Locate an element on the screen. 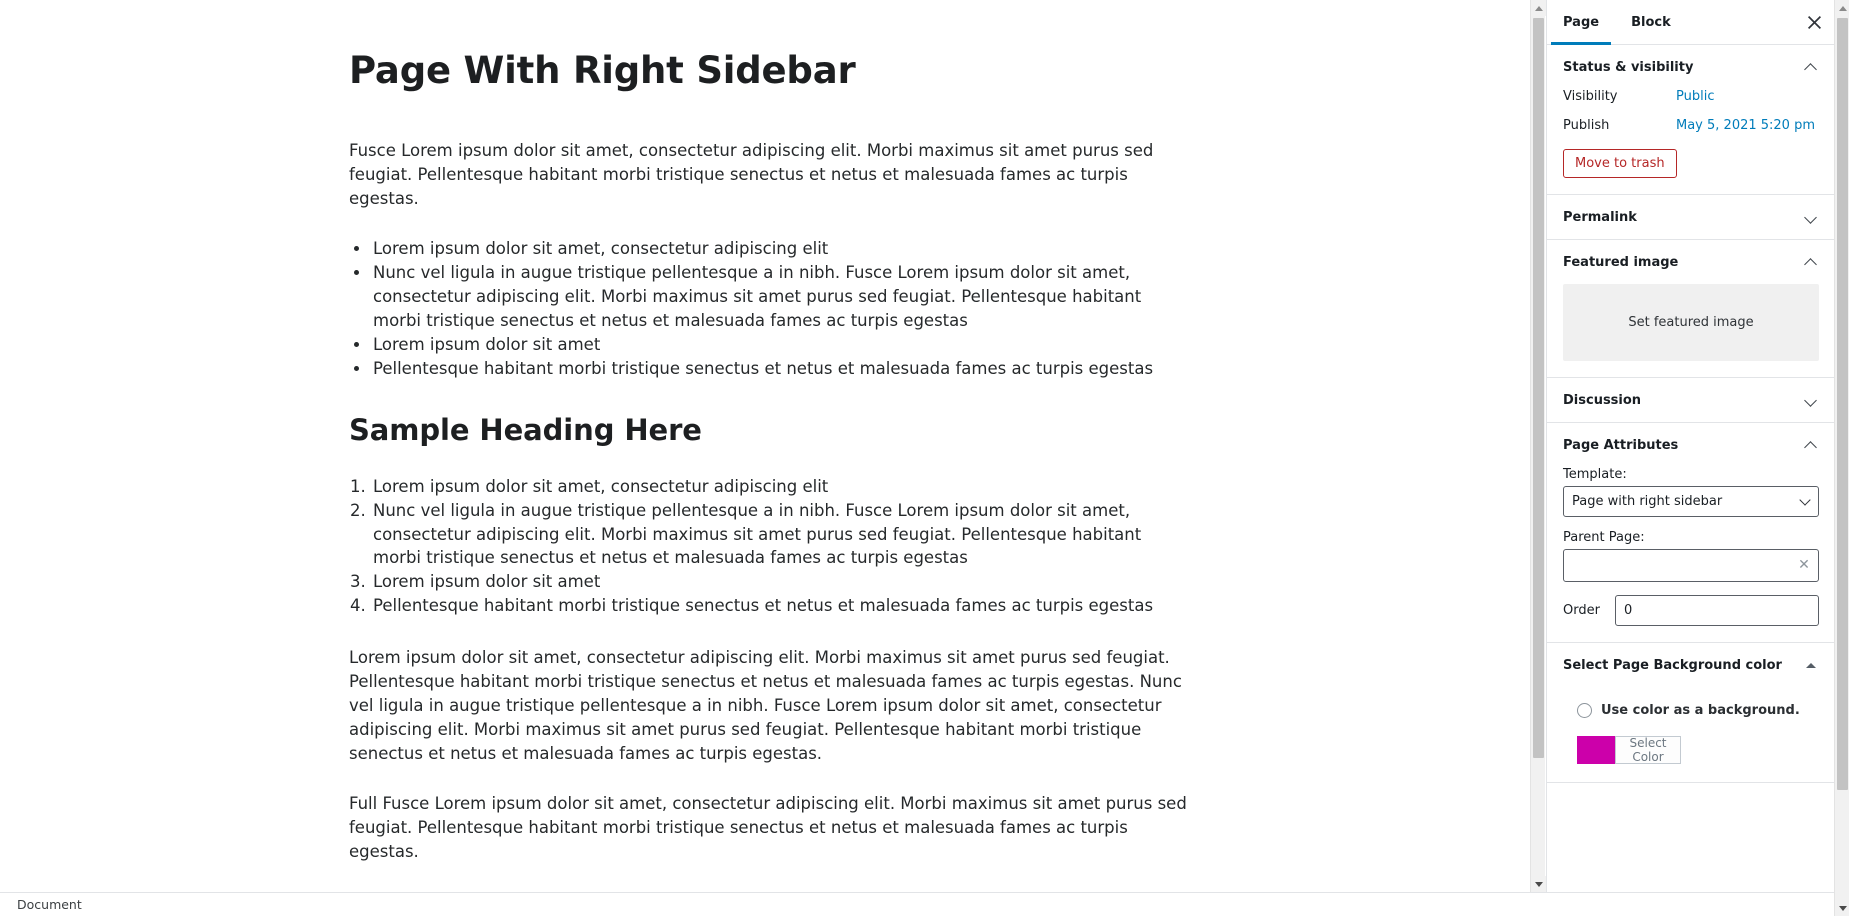  color-swatch is located at coordinates (1596, 750).